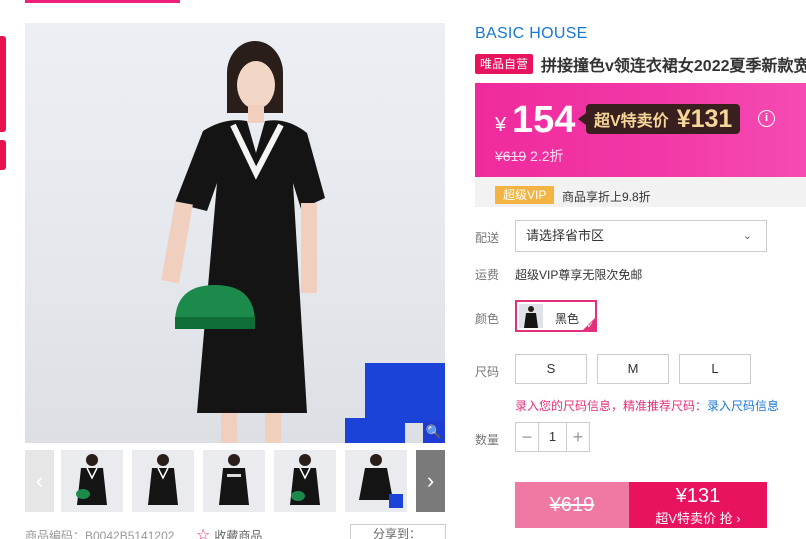 Image resolution: width=806 pixels, height=539 pixels. What do you see at coordinates (501, 125) in the screenshot?
I see `currency-symbol: ¥` at bounding box center [501, 125].